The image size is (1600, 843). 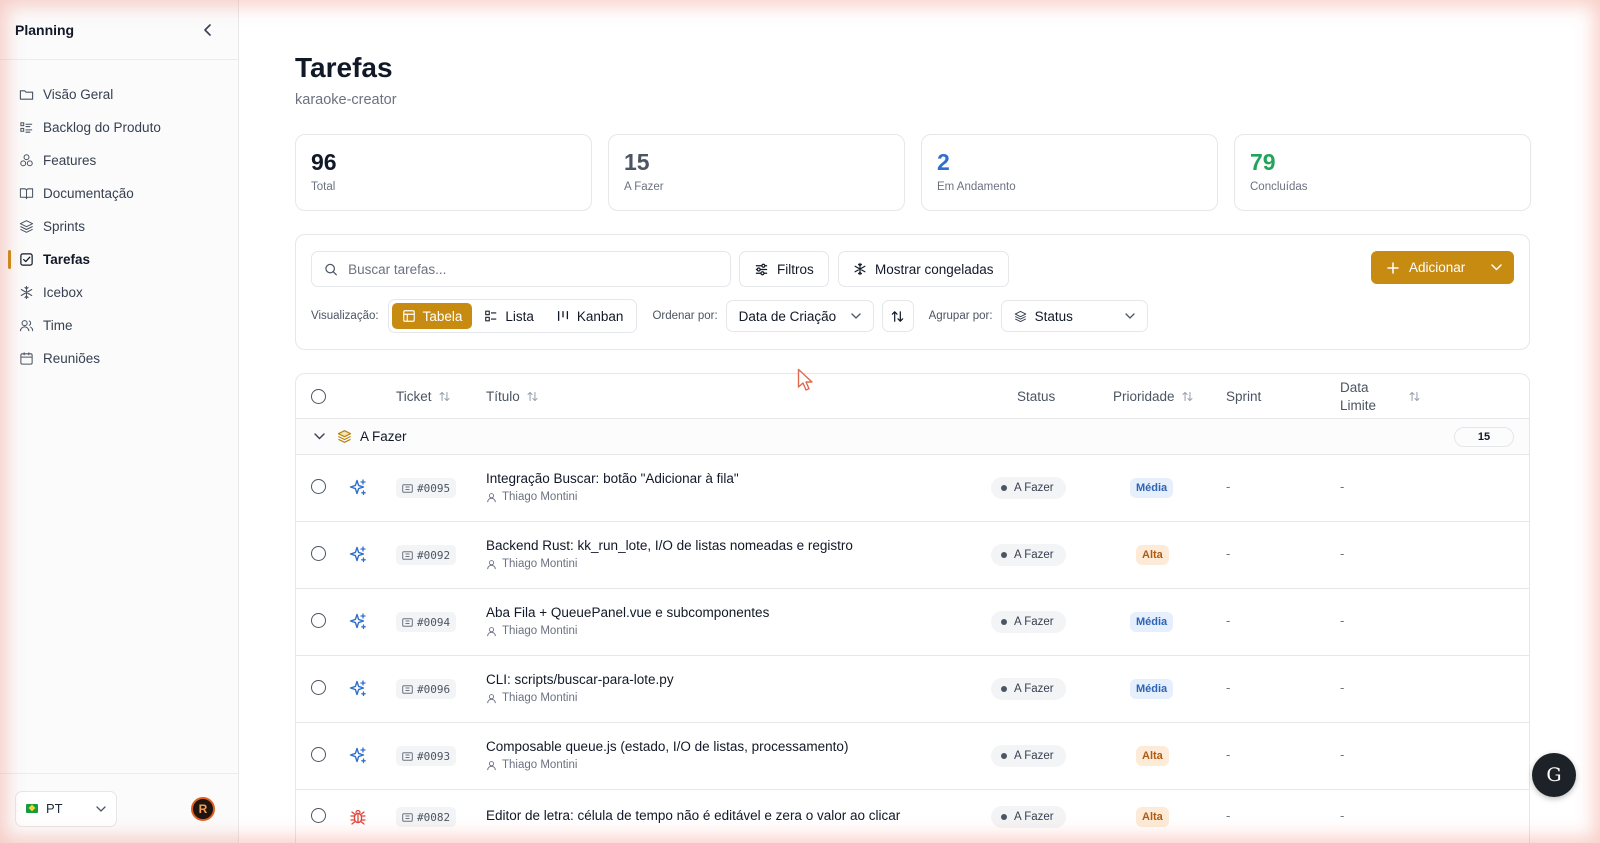 What do you see at coordinates (119, 160) in the screenshot?
I see `sidebar-item-features: Features` at bounding box center [119, 160].